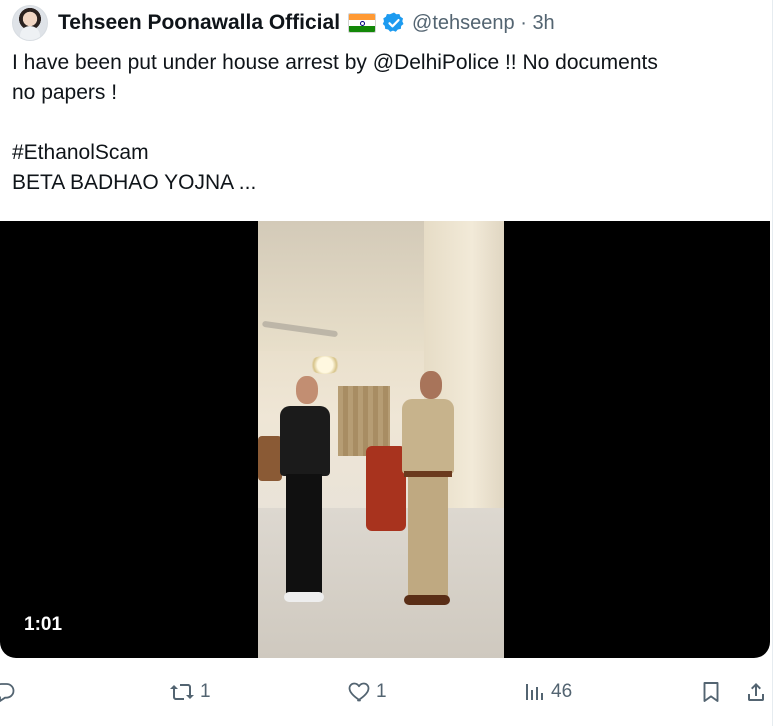 This screenshot has width=776, height=726. Describe the element at coordinates (578, 62) in the screenshot. I see `tweet-text-part: !! No documents` at that location.